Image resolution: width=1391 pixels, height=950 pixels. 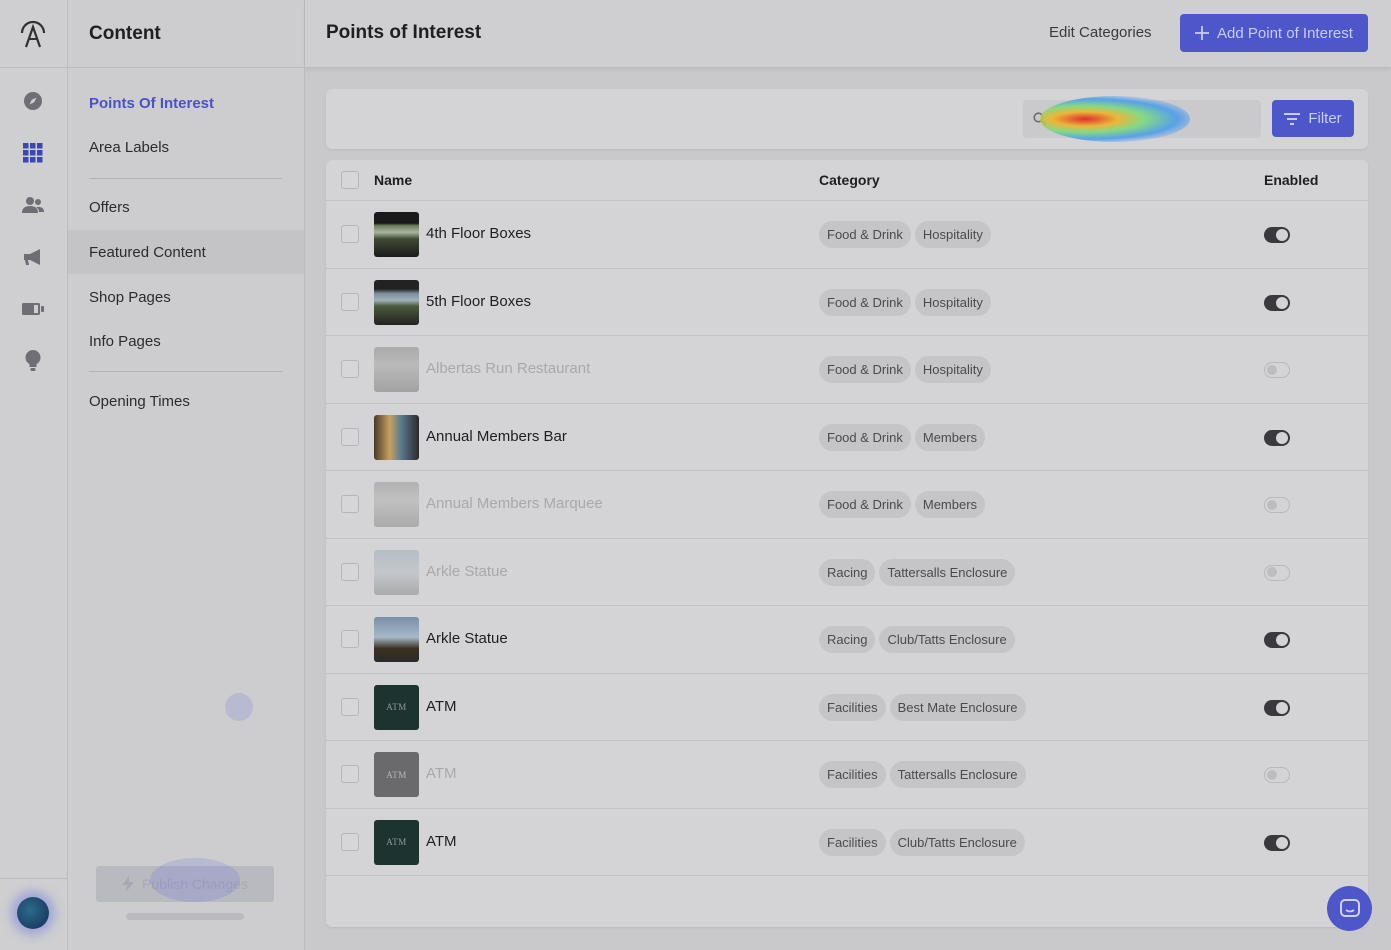 I want to click on table-row: 4th Floor Boxes Food & Drink Hospitality, so click(x=847, y=235).